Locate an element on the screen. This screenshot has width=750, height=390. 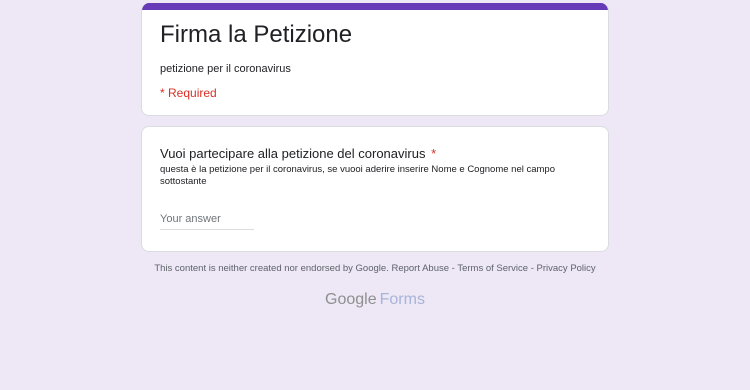
report-abuse-link: Report Abuse is located at coordinates (420, 268).